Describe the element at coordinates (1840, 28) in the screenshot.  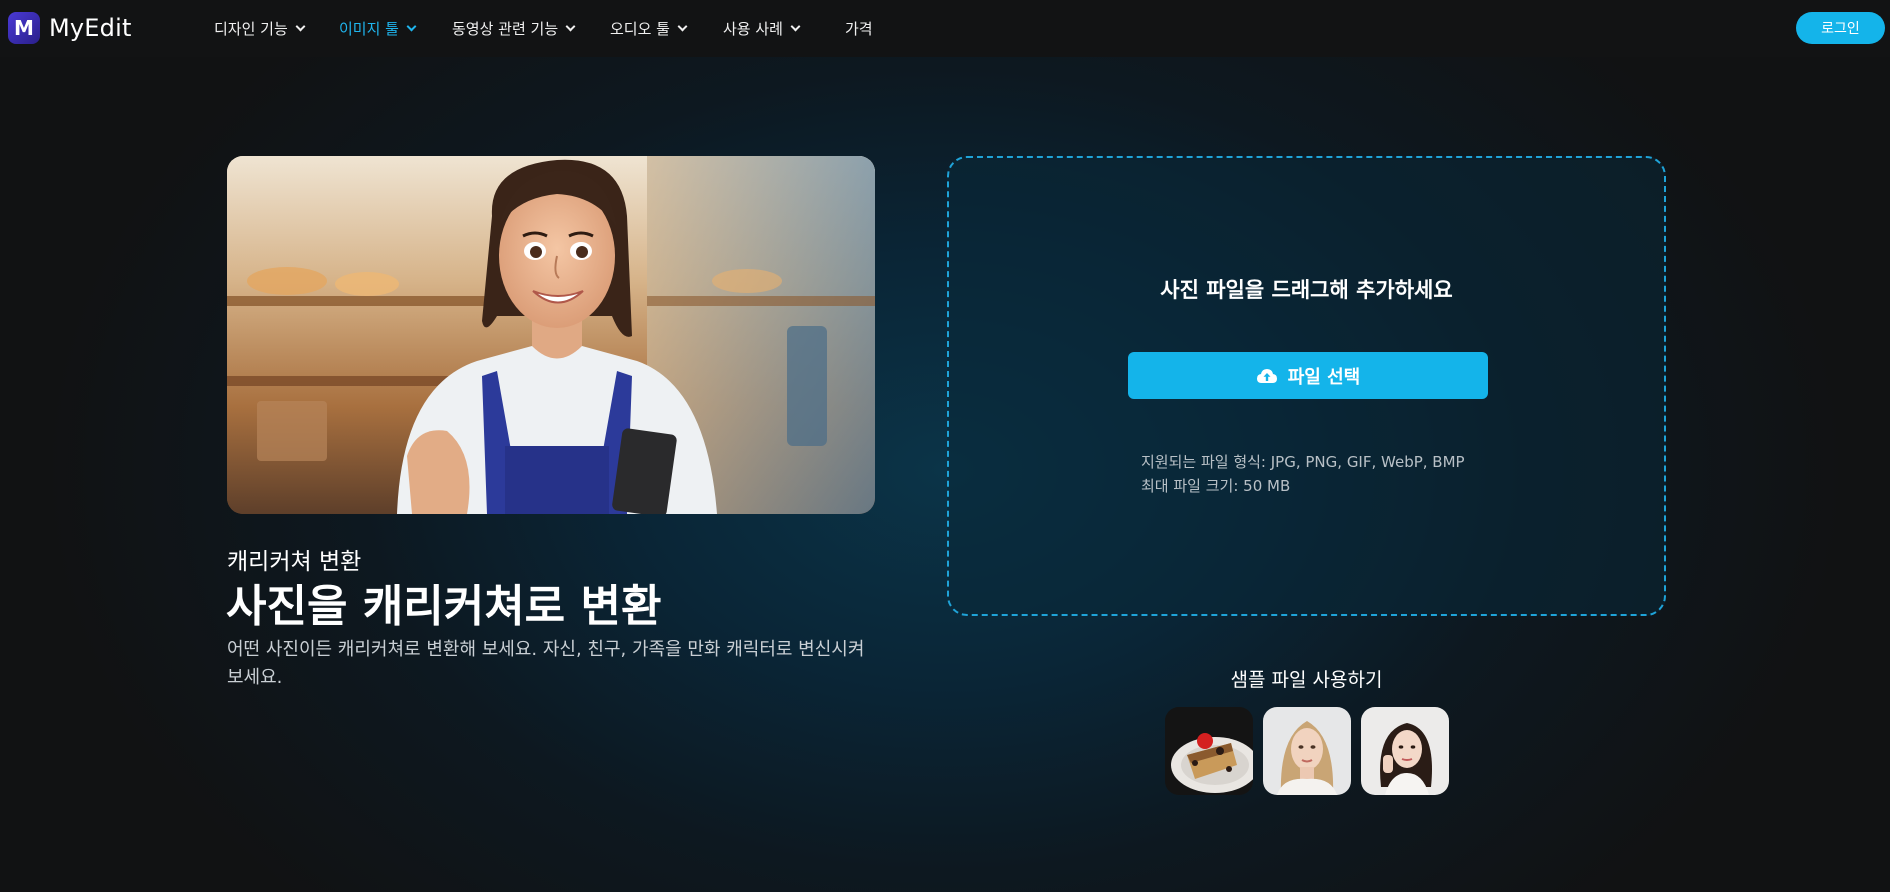
I see `login-button: 로그인` at that location.